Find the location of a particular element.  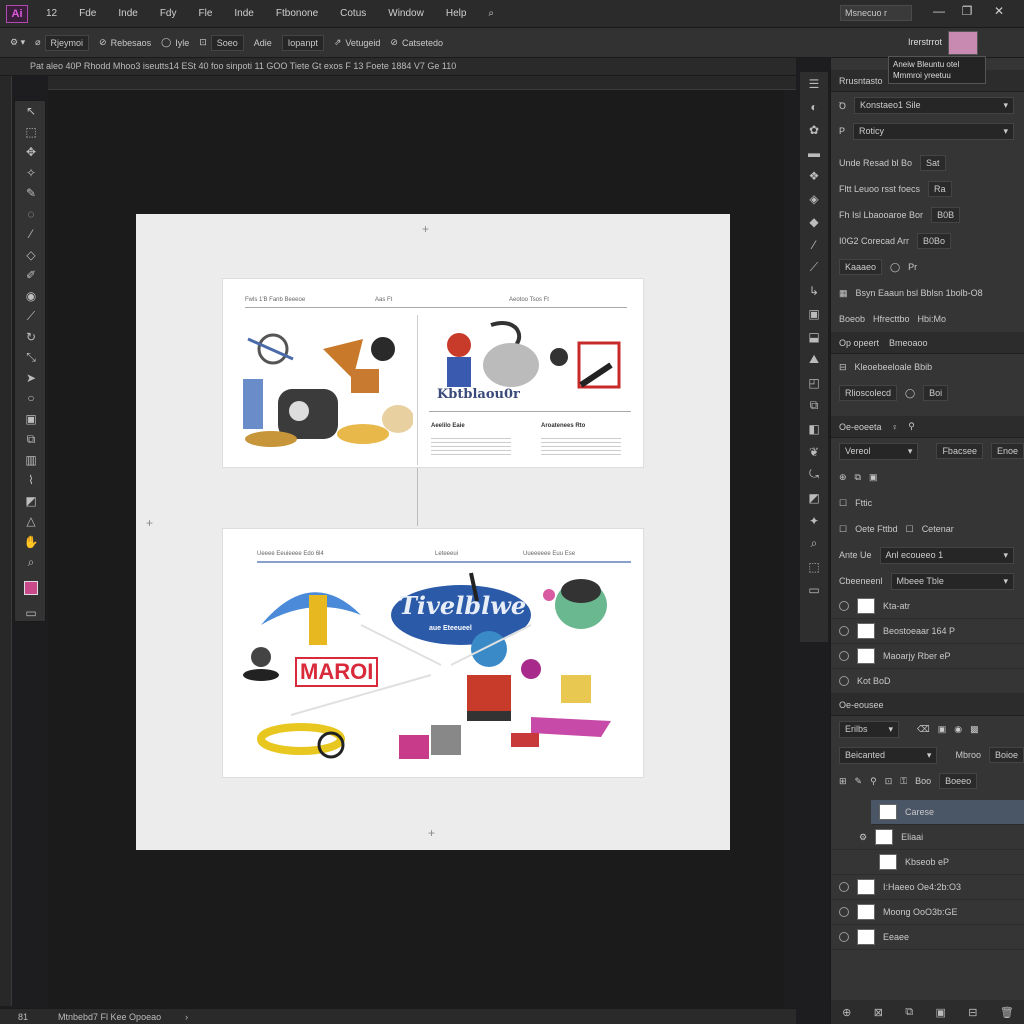

scale-icon: ⤡ is located at coordinates (31, 357).